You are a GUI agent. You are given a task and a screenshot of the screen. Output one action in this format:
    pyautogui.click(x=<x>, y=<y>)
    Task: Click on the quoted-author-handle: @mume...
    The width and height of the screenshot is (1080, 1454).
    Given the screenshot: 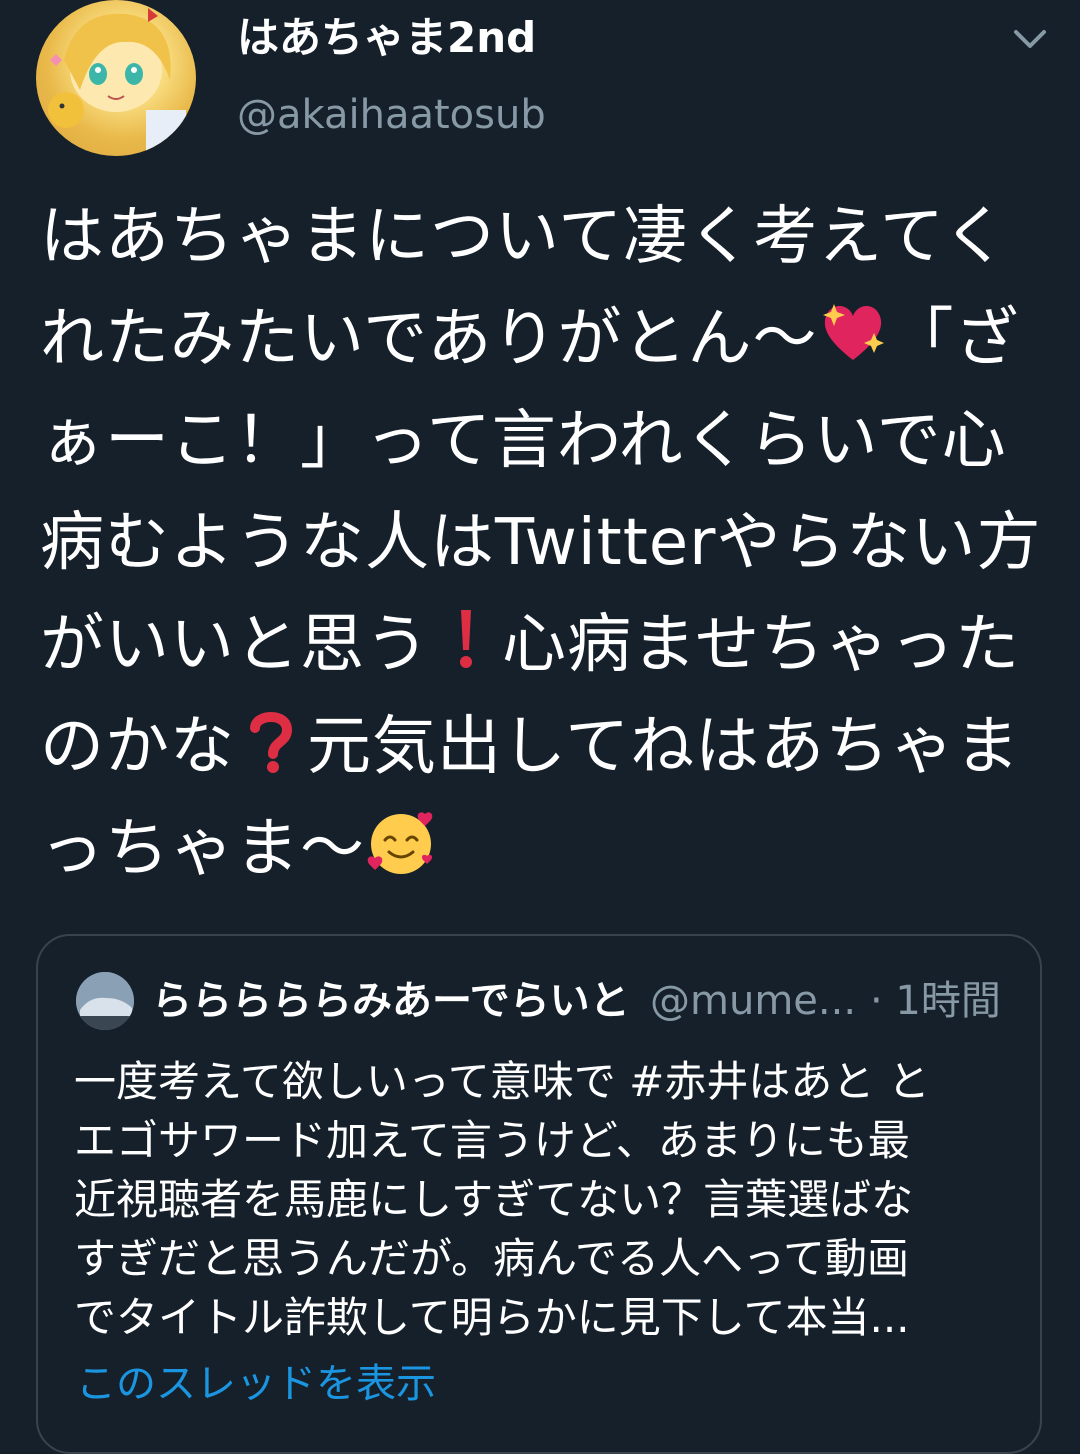 What is the action you would take?
    pyautogui.click(x=753, y=1001)
    